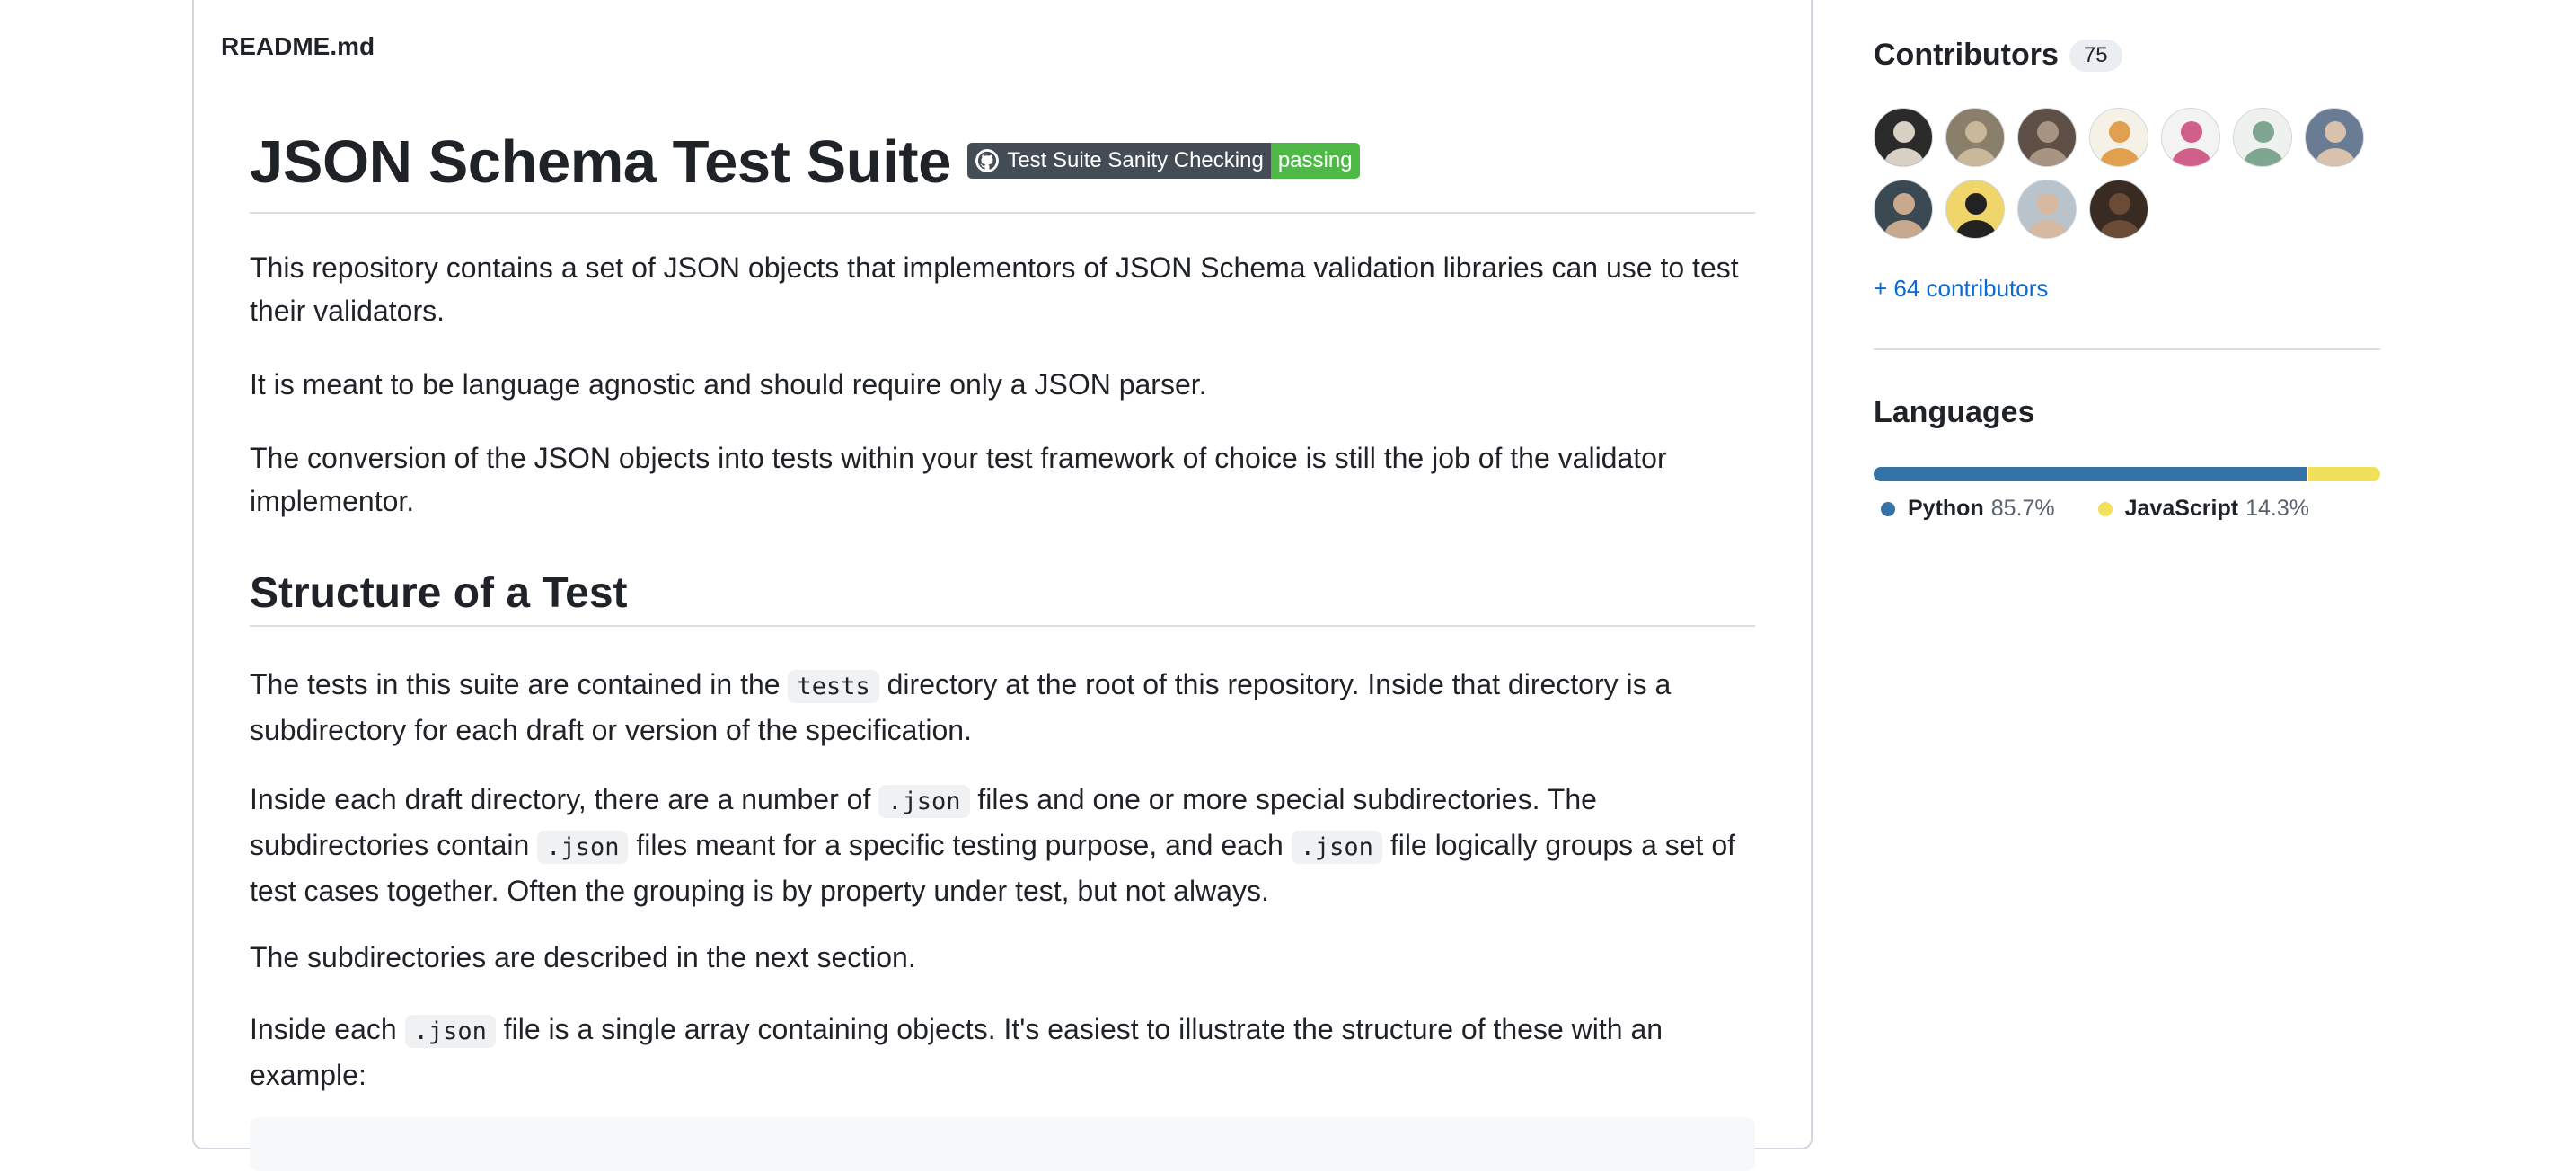 Image resolution: width=2576 pixels, height=1171 pixels. I want to click on github-icon, so click(987, 160).